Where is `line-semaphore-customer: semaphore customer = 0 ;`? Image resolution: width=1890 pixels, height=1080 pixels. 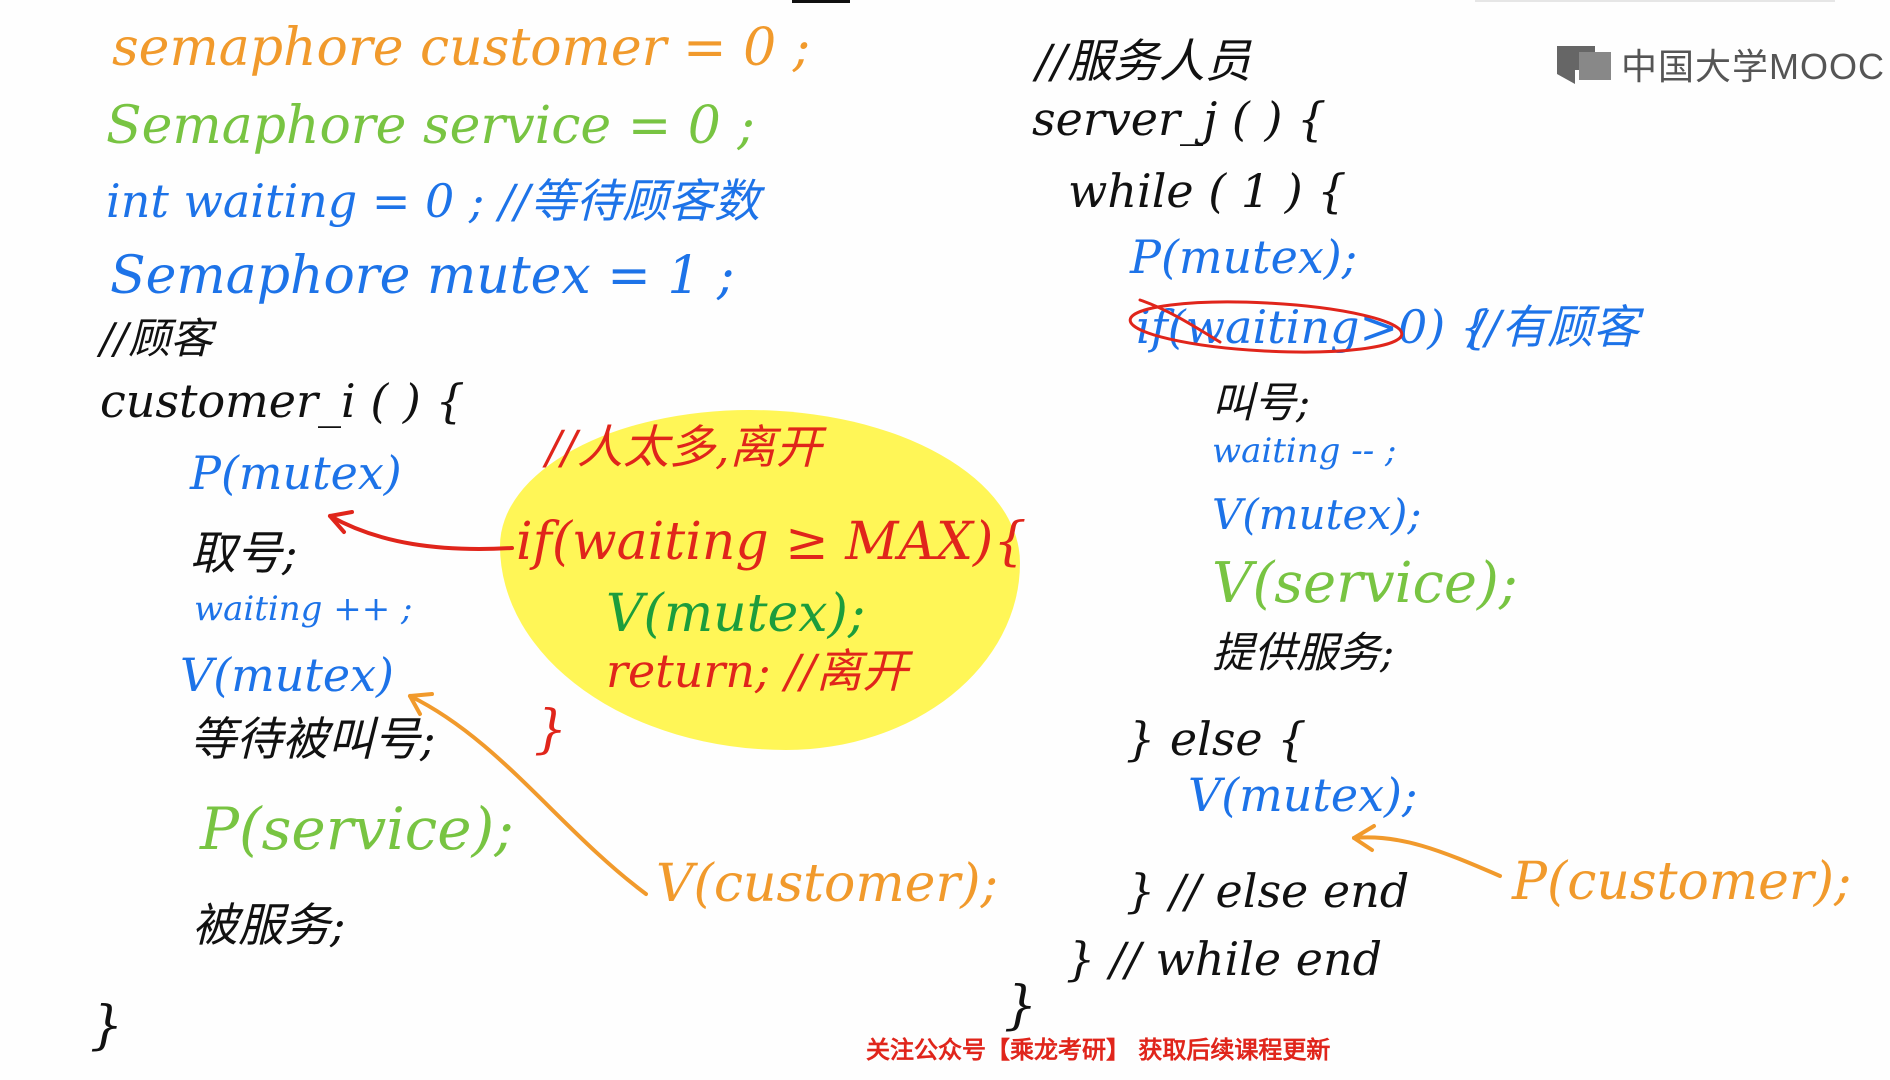 line-semaphore-customer: semaphore customer = 0 ; is located at coordinates (461, 48).